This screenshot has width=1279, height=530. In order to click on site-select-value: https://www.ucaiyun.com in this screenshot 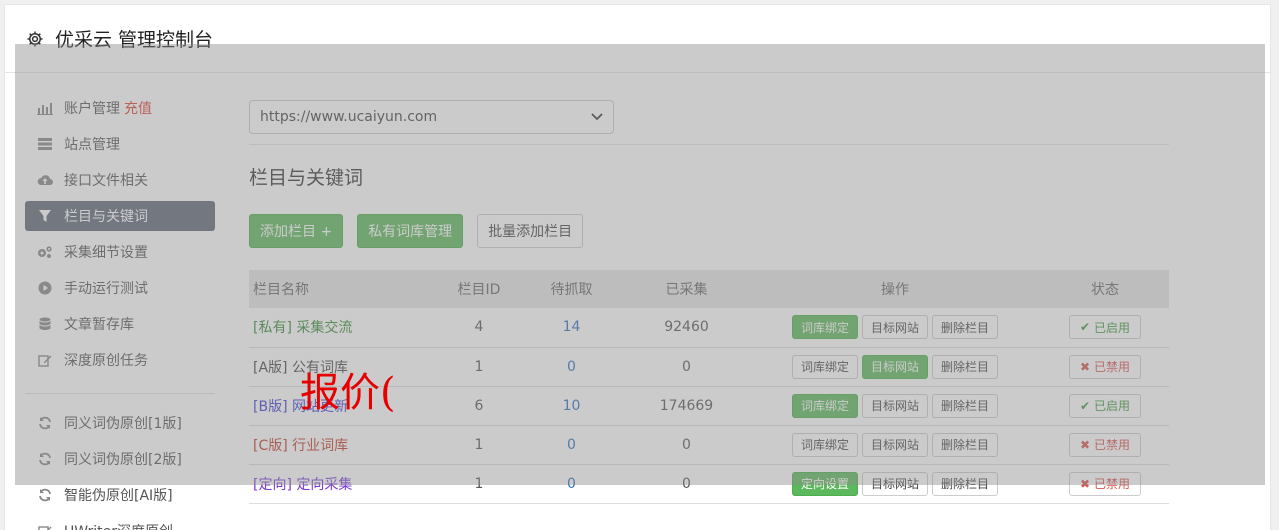, I will do `click(349, 117)`.